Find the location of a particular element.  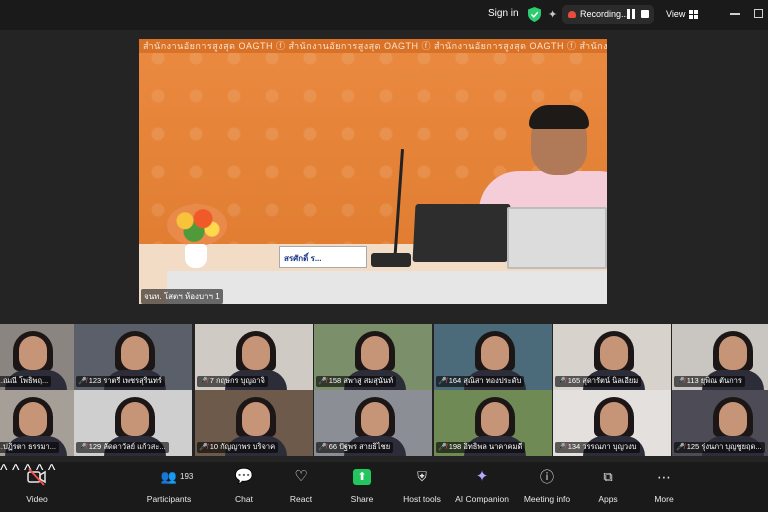

participant-name-label: 🎤̸ 7 กฤษกร บุญอาจิ is located at coordinates (232, 381).